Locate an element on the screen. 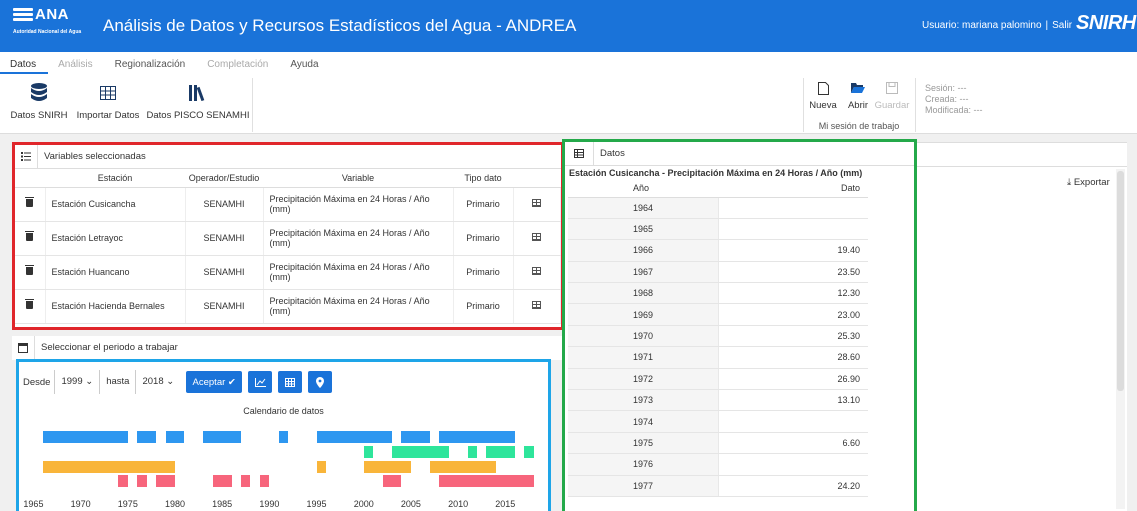 The image size is (1137, 511). logout-link: Salir is located at coordinates (1062, 25).